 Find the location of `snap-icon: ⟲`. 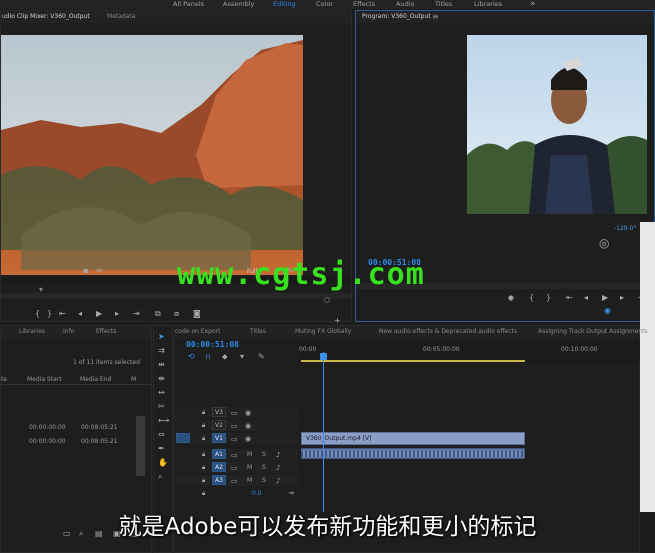

snap-icon: ⟲ is located at coordinates (191, 357).